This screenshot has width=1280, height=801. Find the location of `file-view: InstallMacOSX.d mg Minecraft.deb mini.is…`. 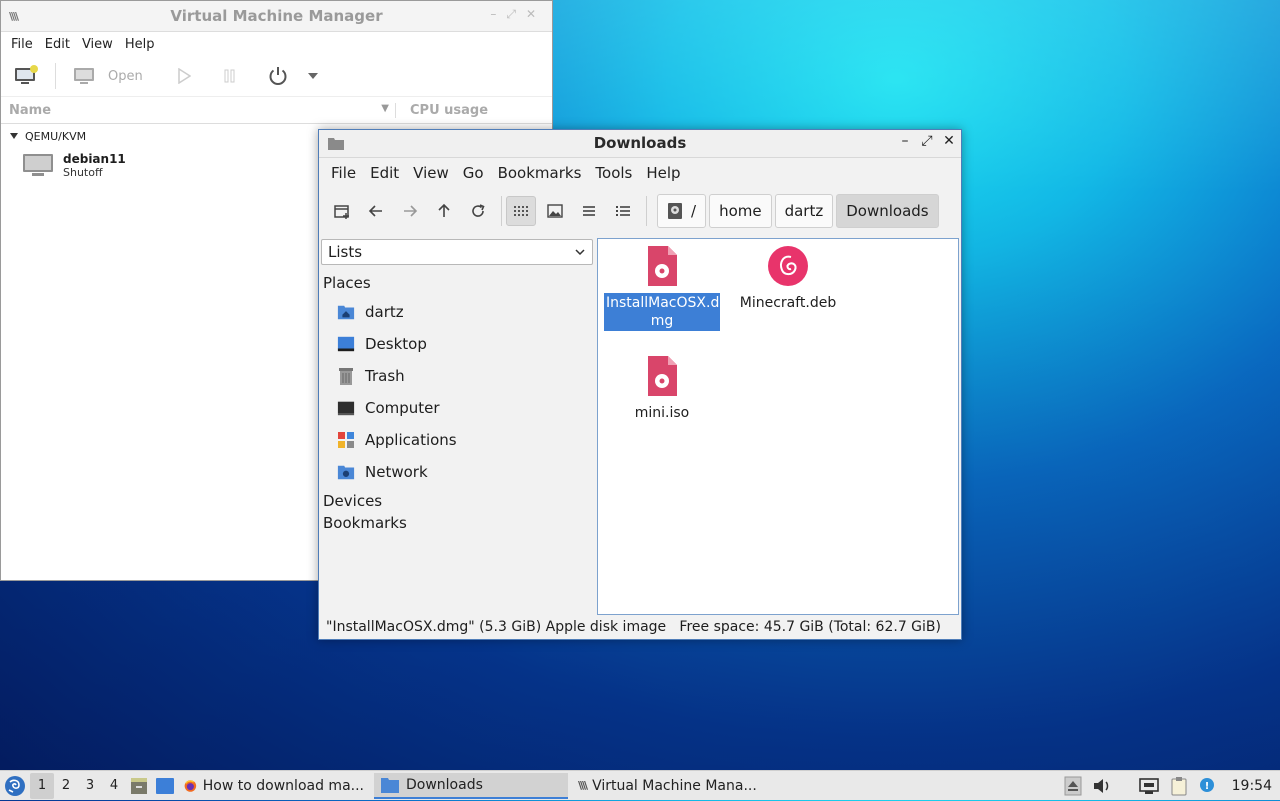

file-view: InstallMacOSX.d mg Minecraft.deb mini.is… is located at coordinates (778, 426).